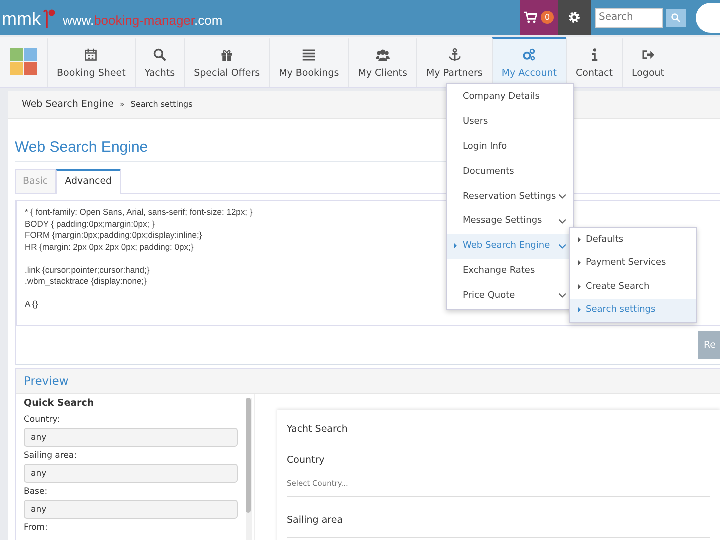 The height and width of the screenshot is (540, 720). I want to click on cart-count-badge: 0, so click(547, 17).